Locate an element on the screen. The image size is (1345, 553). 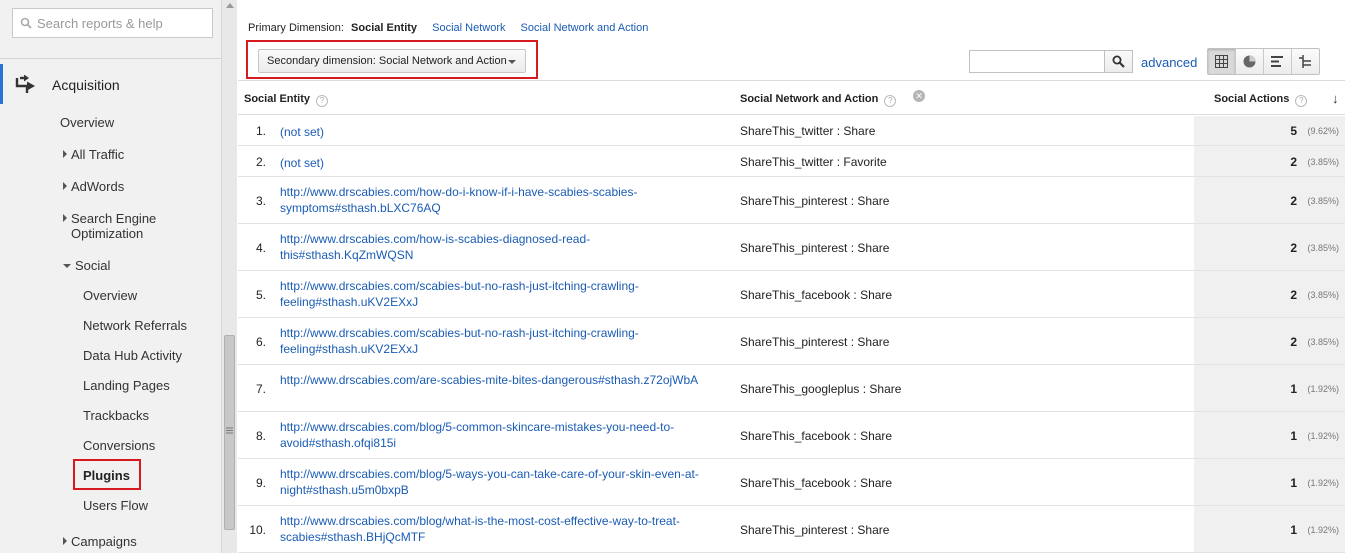
column-header-network-action: Social Network and Action? is located at coordinates (818, 100).